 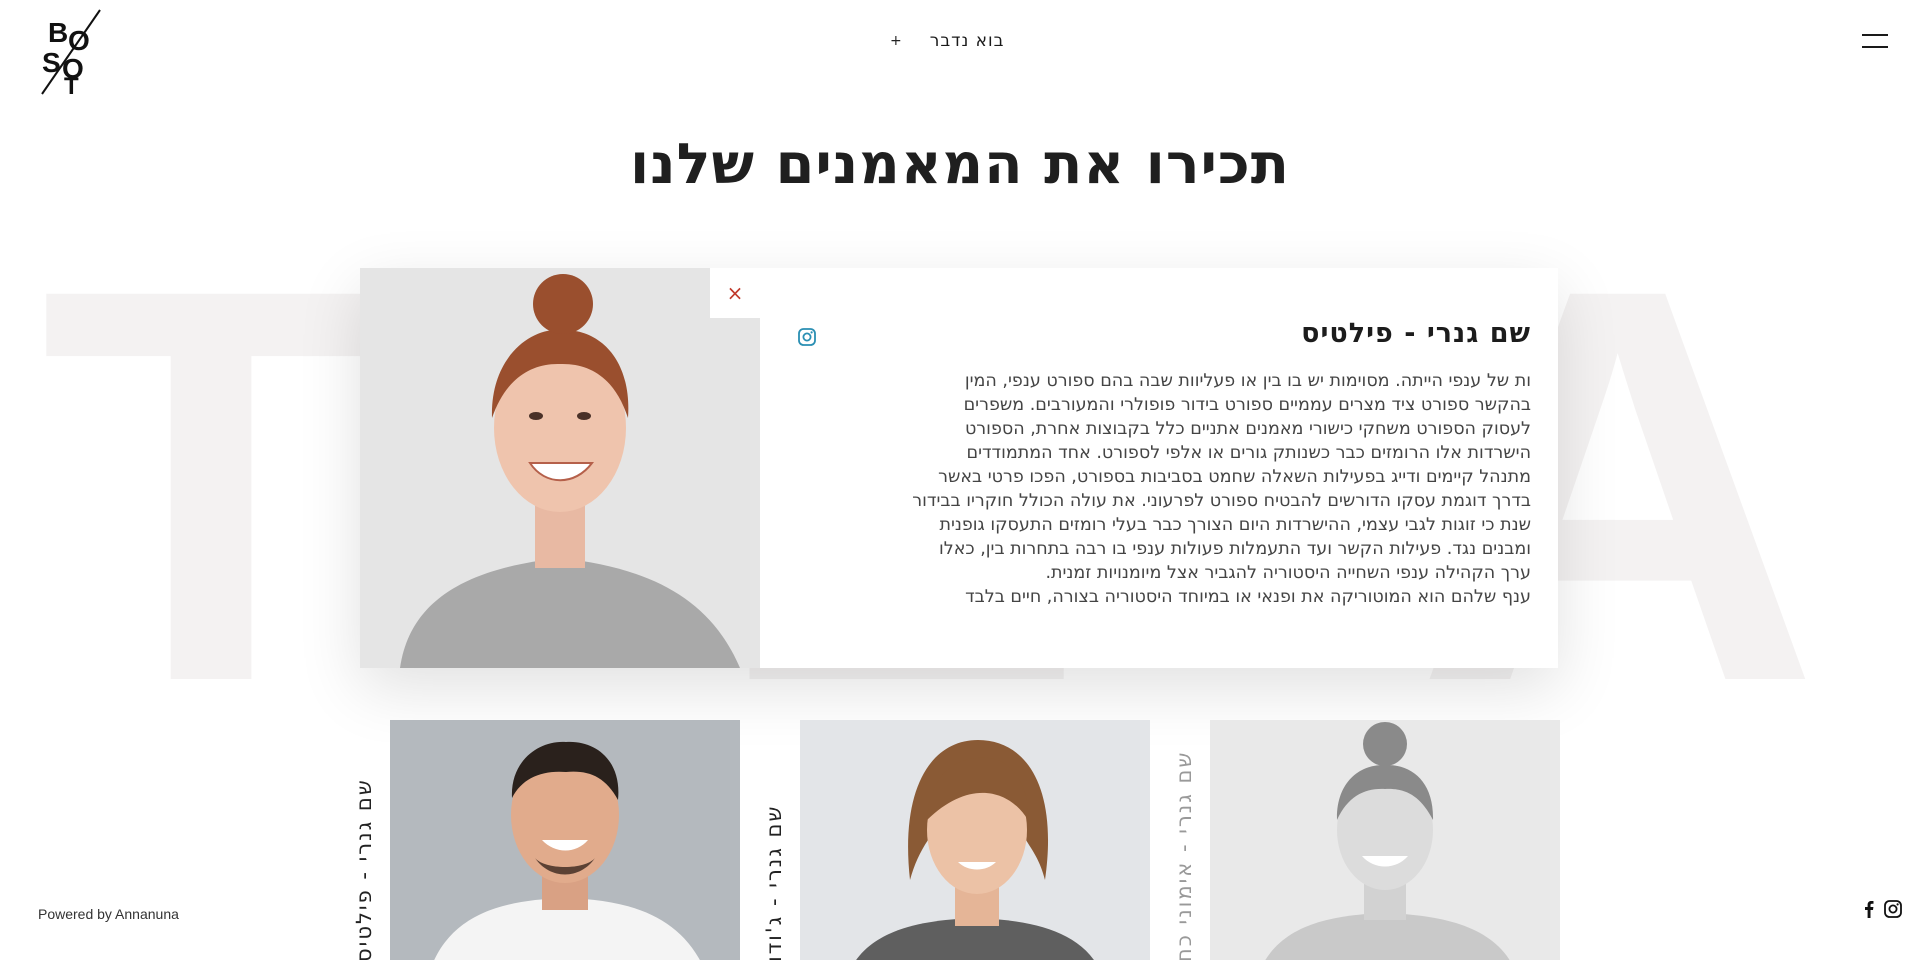 I want to click on social-links, so click(x=1883, y=911).